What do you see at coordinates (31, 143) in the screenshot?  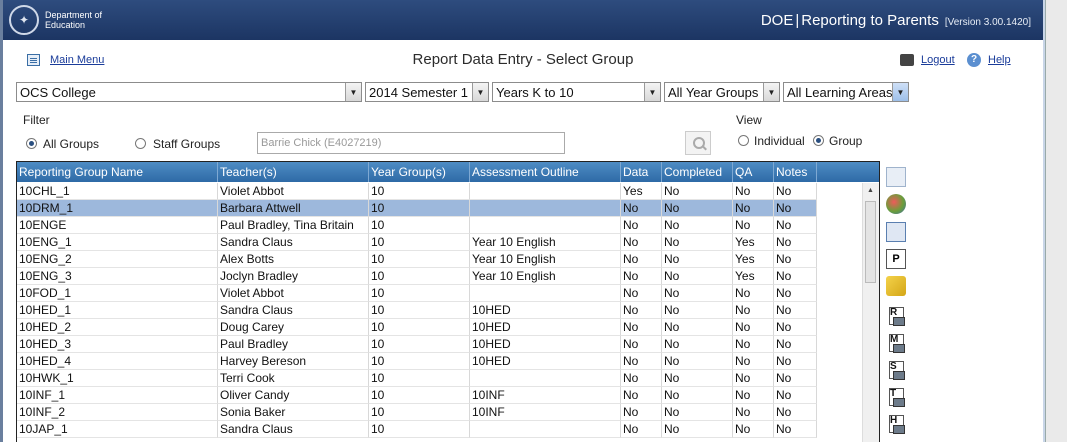 I see `all-groups-radio` at bounding box center [31, 143].